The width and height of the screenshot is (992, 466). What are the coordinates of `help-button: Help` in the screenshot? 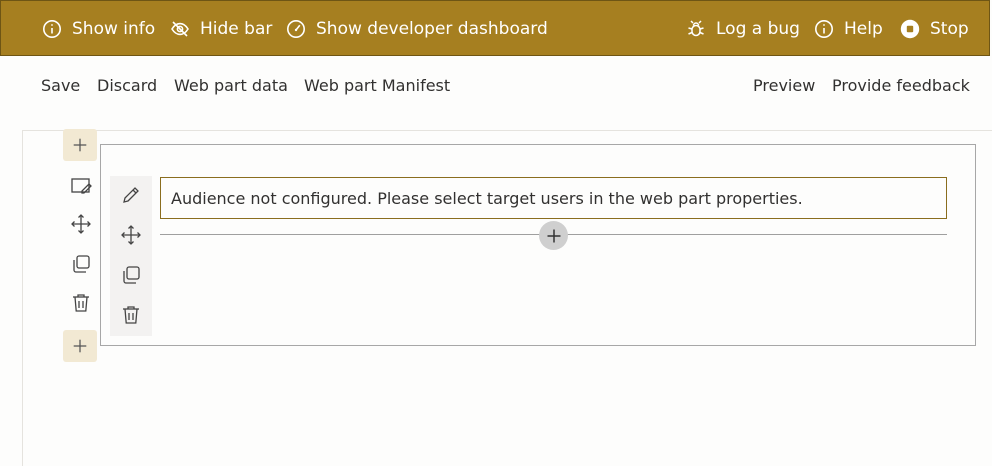 It's located at (848, 29).